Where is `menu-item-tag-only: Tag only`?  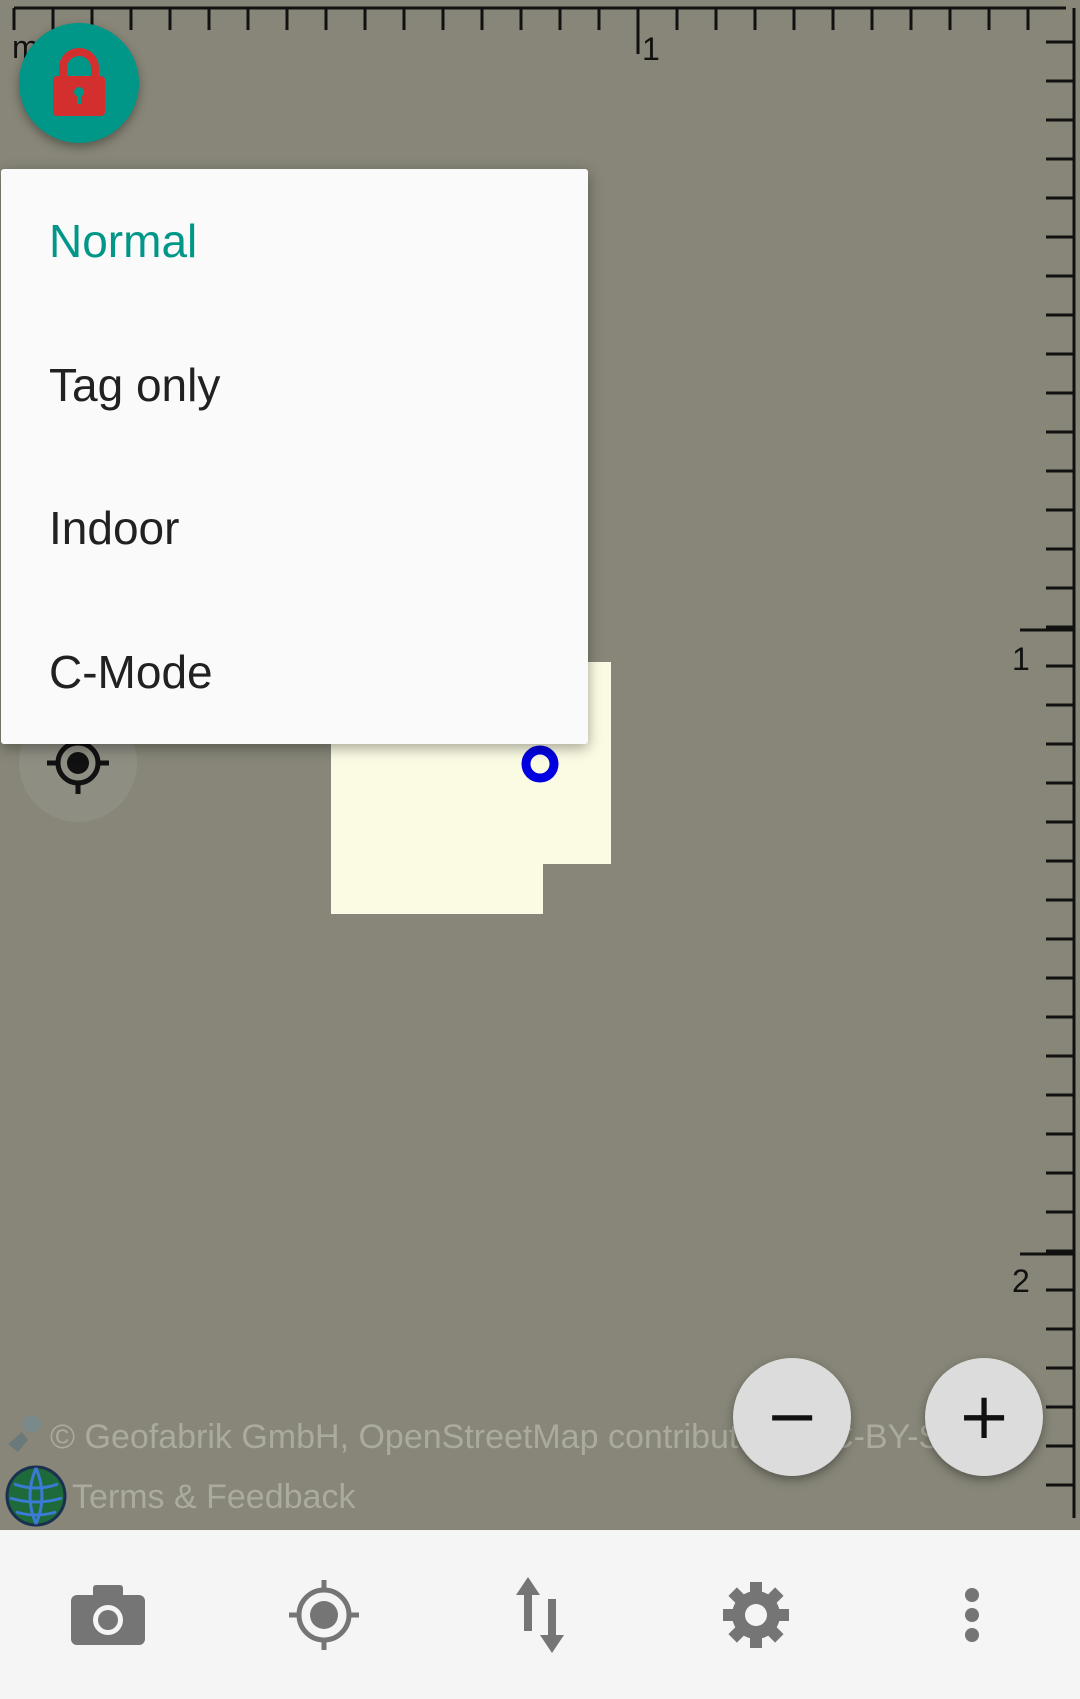 menu-item-tag-only: Tag only is located at coordinates (294, 385).